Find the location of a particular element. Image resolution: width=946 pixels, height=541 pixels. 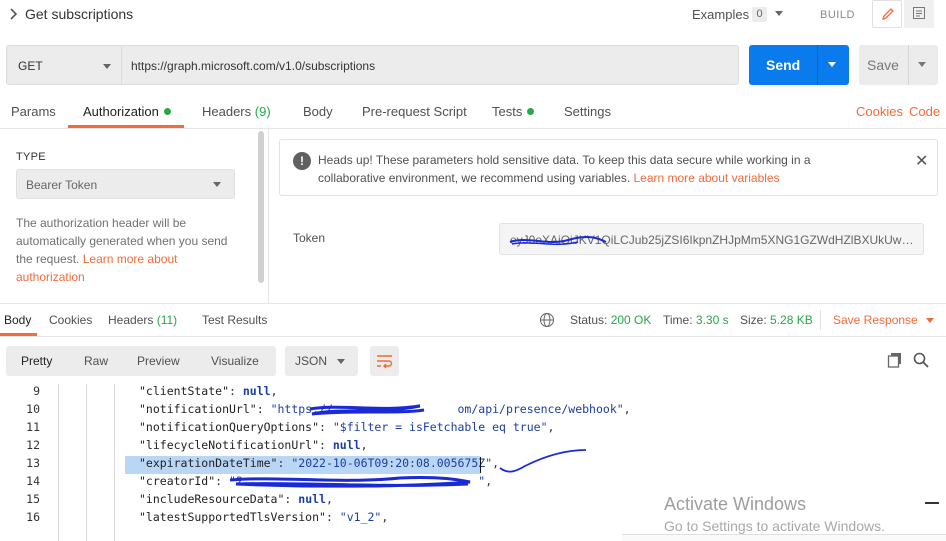

method-value: GET is located at coordinates (30, 66).